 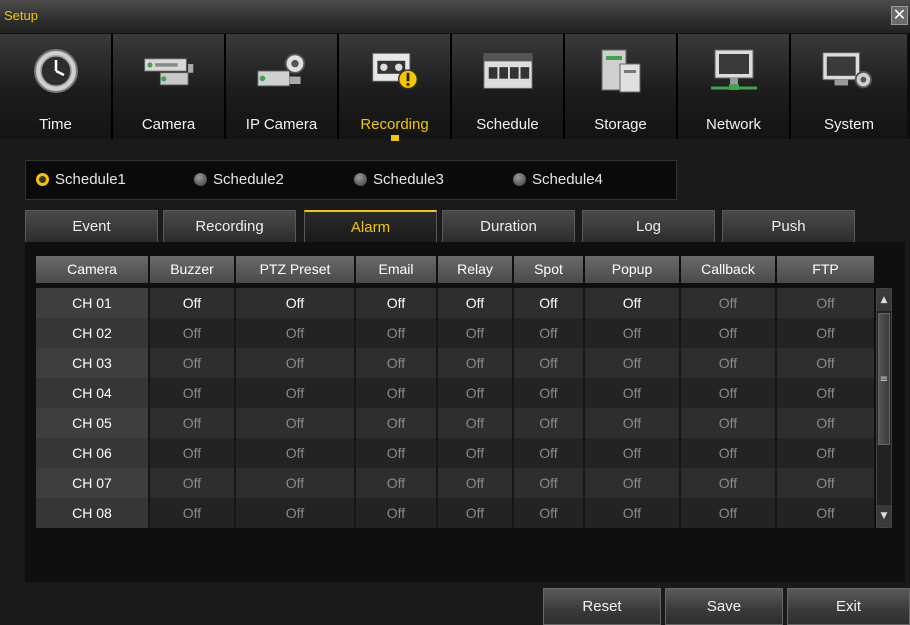 What do you see at coordinates (399, 179) in the screenshot?
I see `radio-schedule3: Schedule3` at bounding box center [399, 179].